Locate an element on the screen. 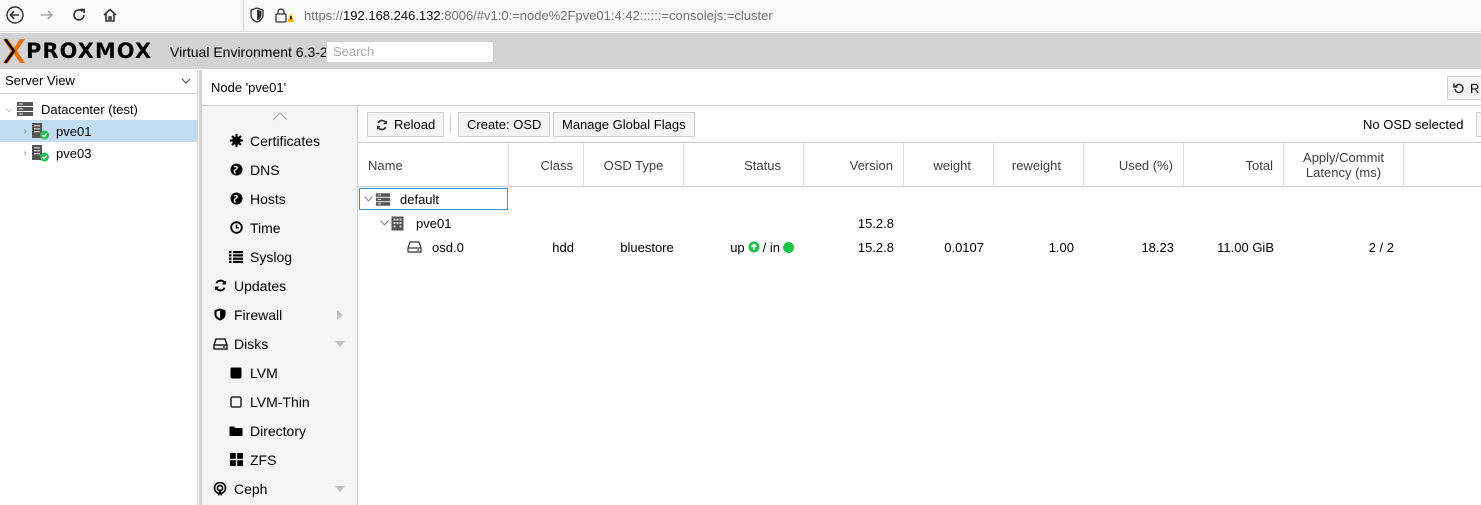  column-header-name: Name is located at coordinates (433, 165).